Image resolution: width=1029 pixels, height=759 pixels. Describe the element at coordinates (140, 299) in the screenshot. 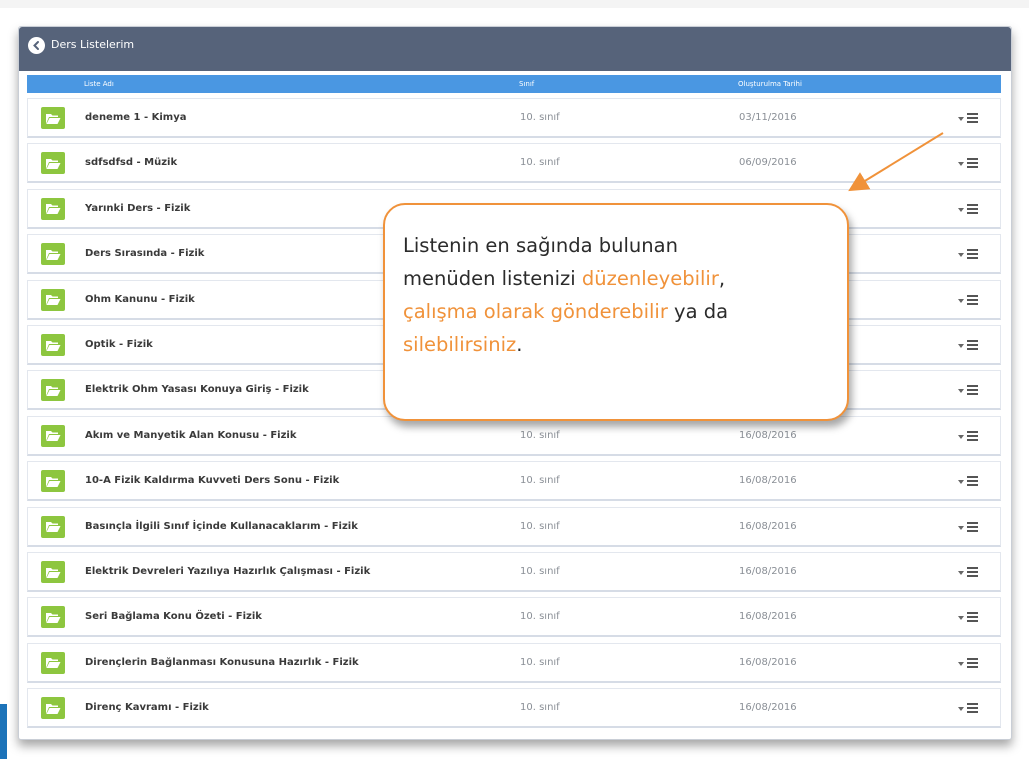

I see `row-name: Ohm Kanunu - Fizik` at that location.